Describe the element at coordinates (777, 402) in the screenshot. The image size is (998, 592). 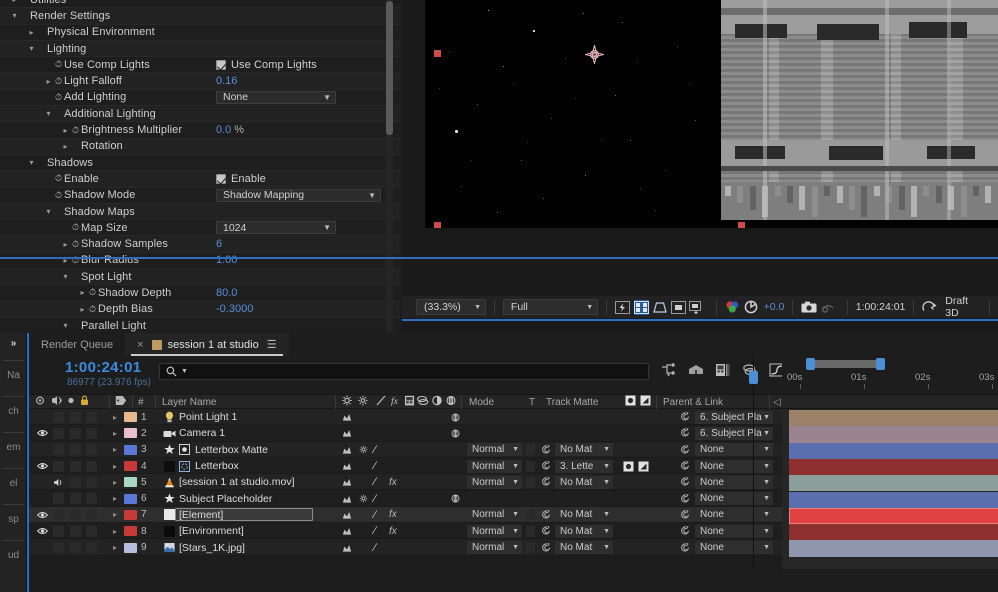
I see `column-options-menu-icon: ◁` at that location.